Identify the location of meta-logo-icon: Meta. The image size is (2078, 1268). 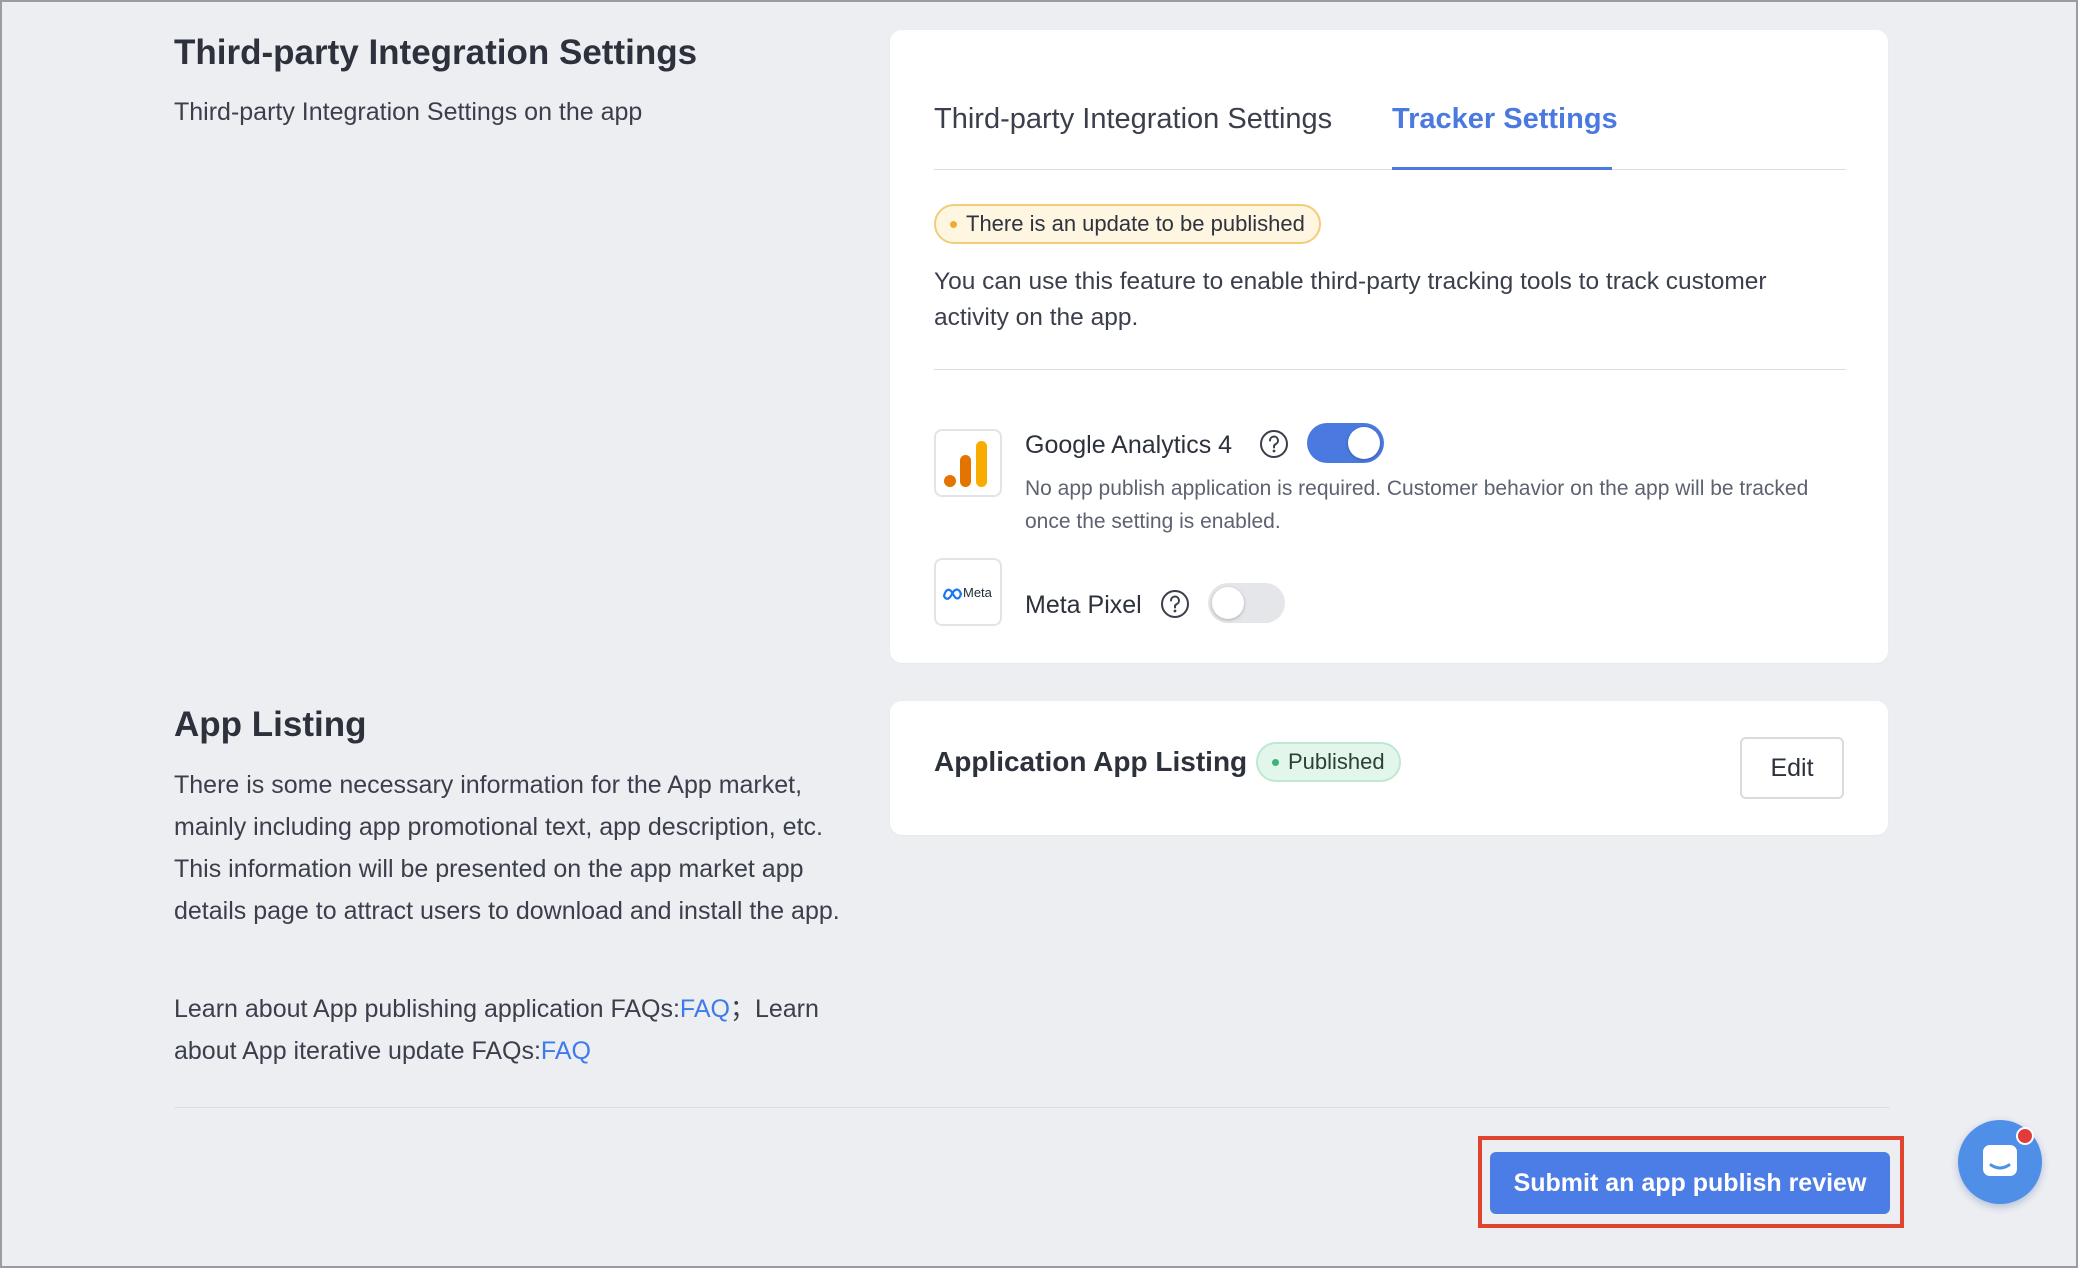
(967, 592).